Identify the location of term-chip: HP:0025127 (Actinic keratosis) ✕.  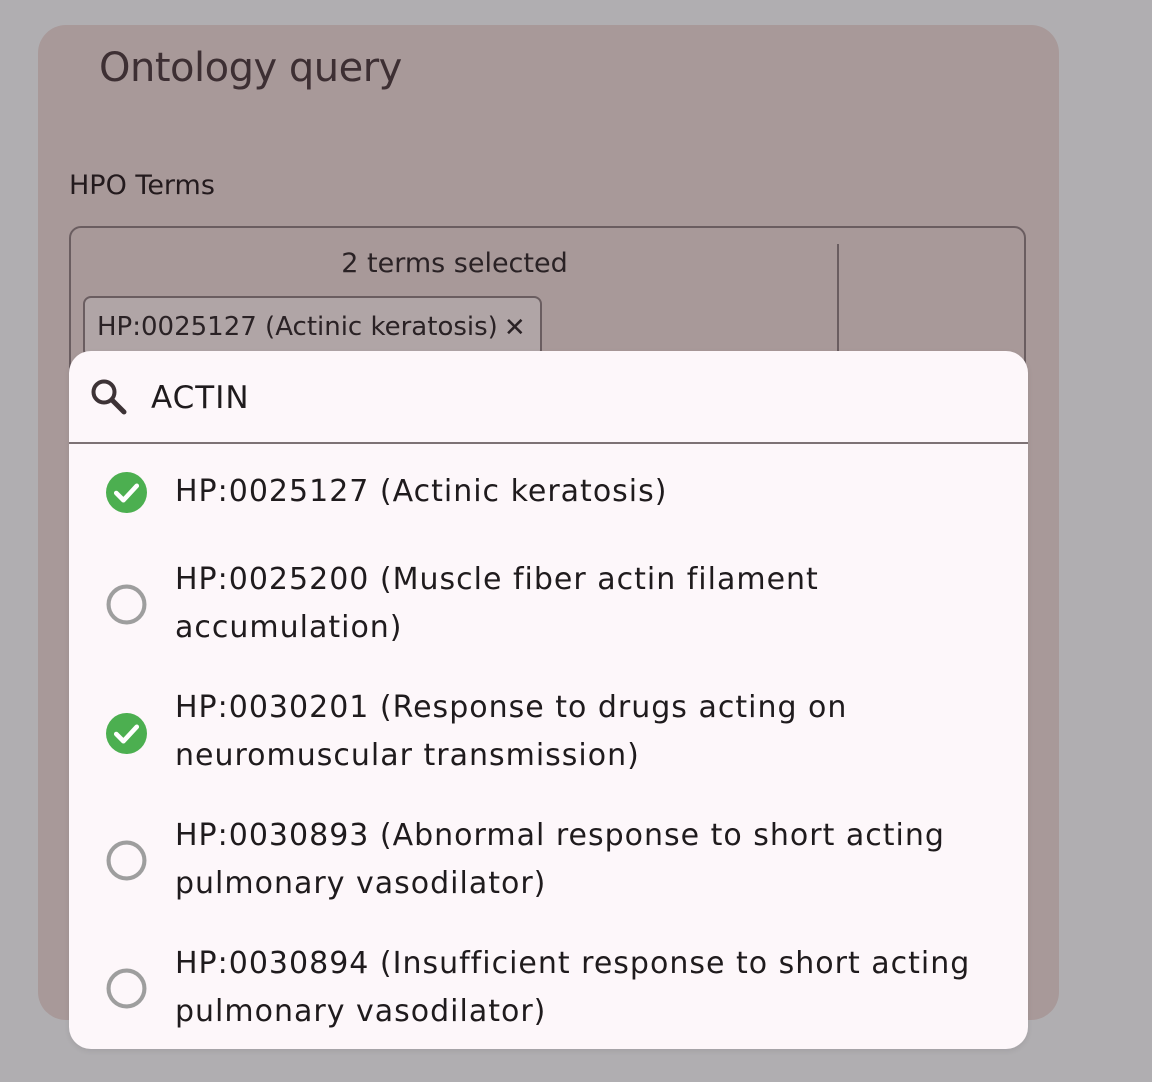
(312, 327).